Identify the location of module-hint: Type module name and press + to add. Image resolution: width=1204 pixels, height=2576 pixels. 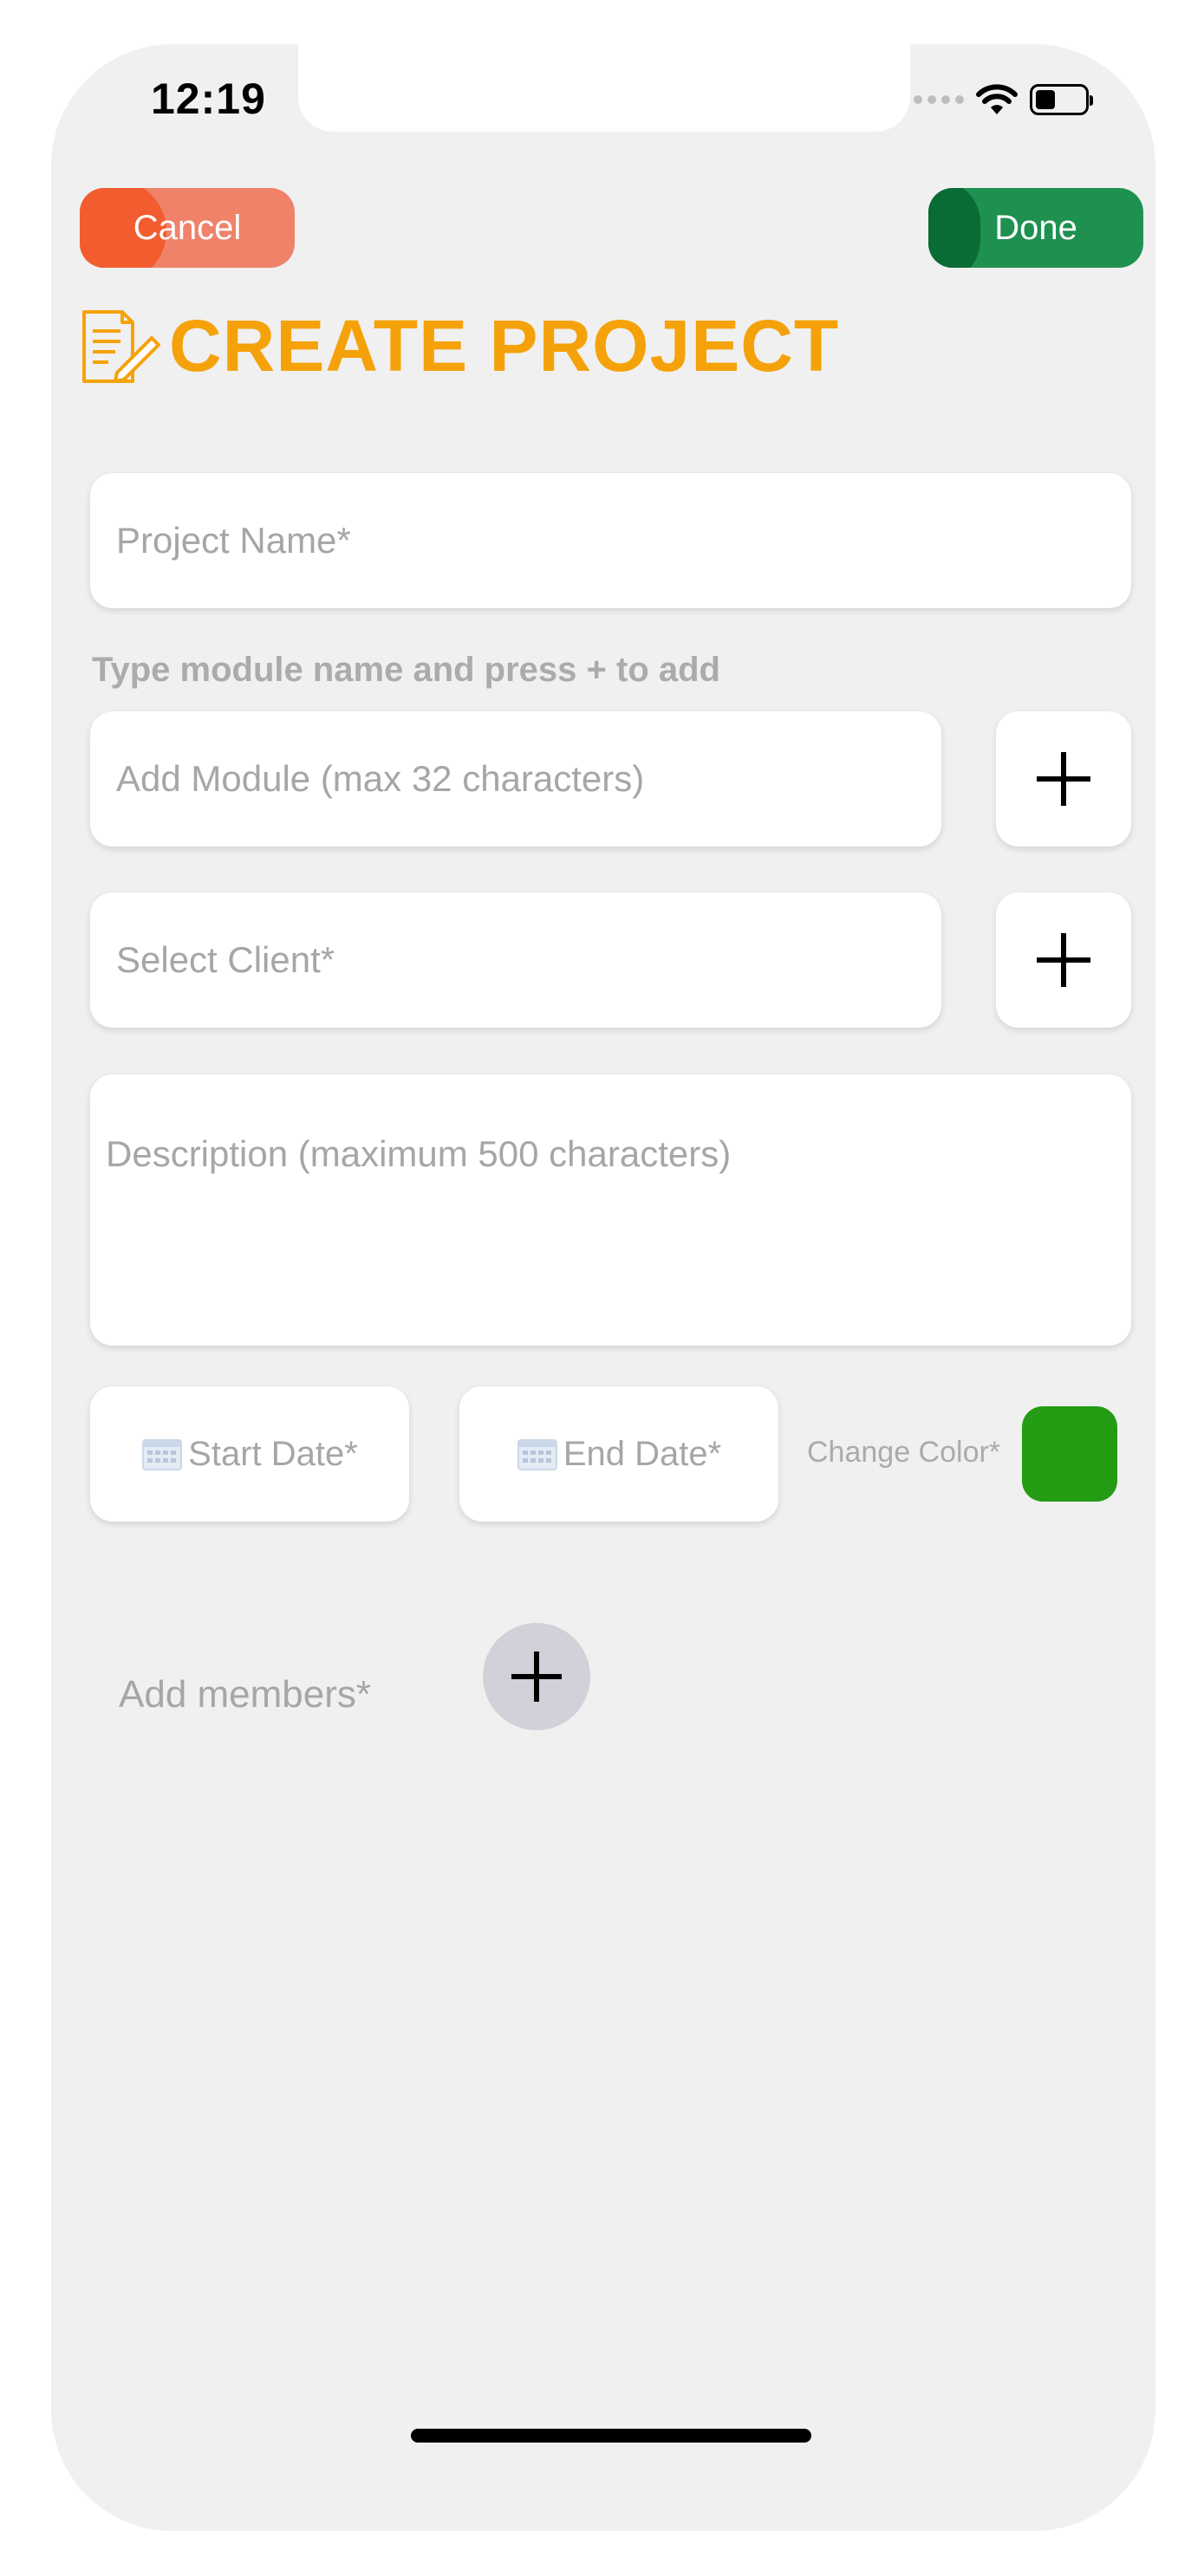
(406, 670).